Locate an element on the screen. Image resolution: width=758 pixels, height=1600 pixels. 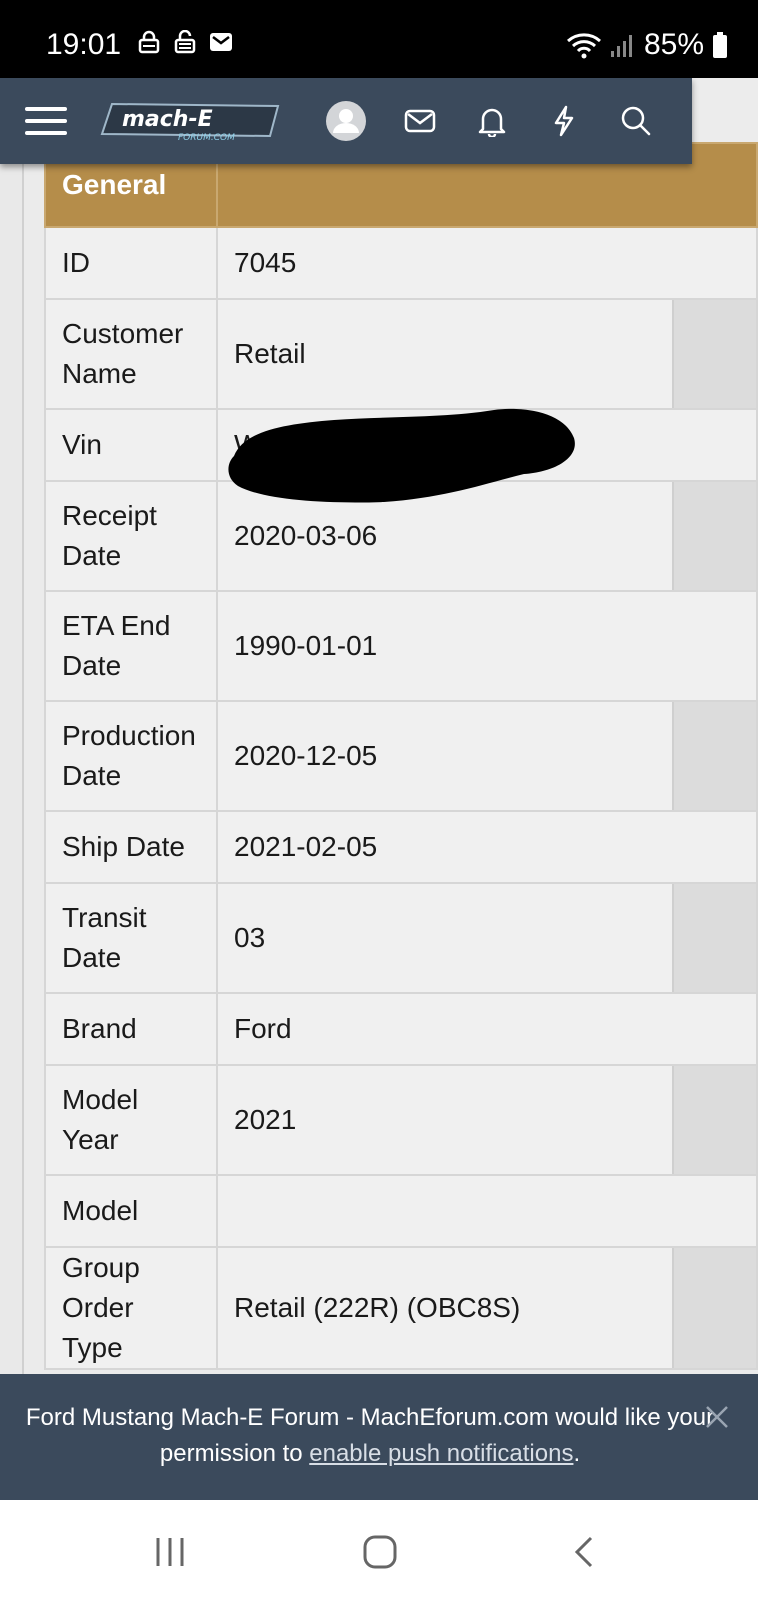
inbox-button is located at coordinates (420, 121).